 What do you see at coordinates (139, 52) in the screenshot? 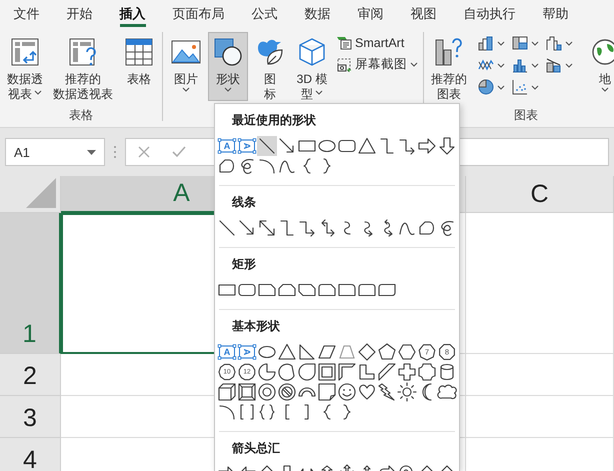
I see `table-icon` at bounding box center [139, 52].